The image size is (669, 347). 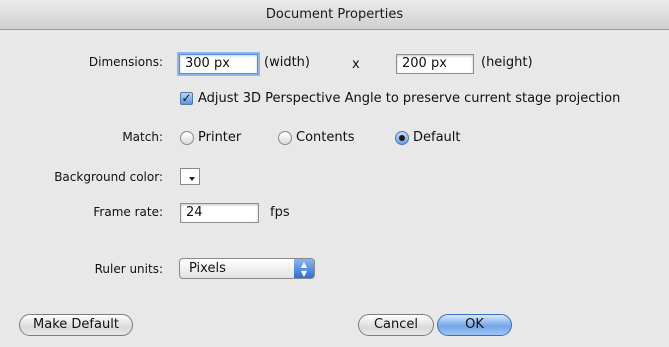 I want to click on window-title: Document Properties, so click(x=334, y=15).